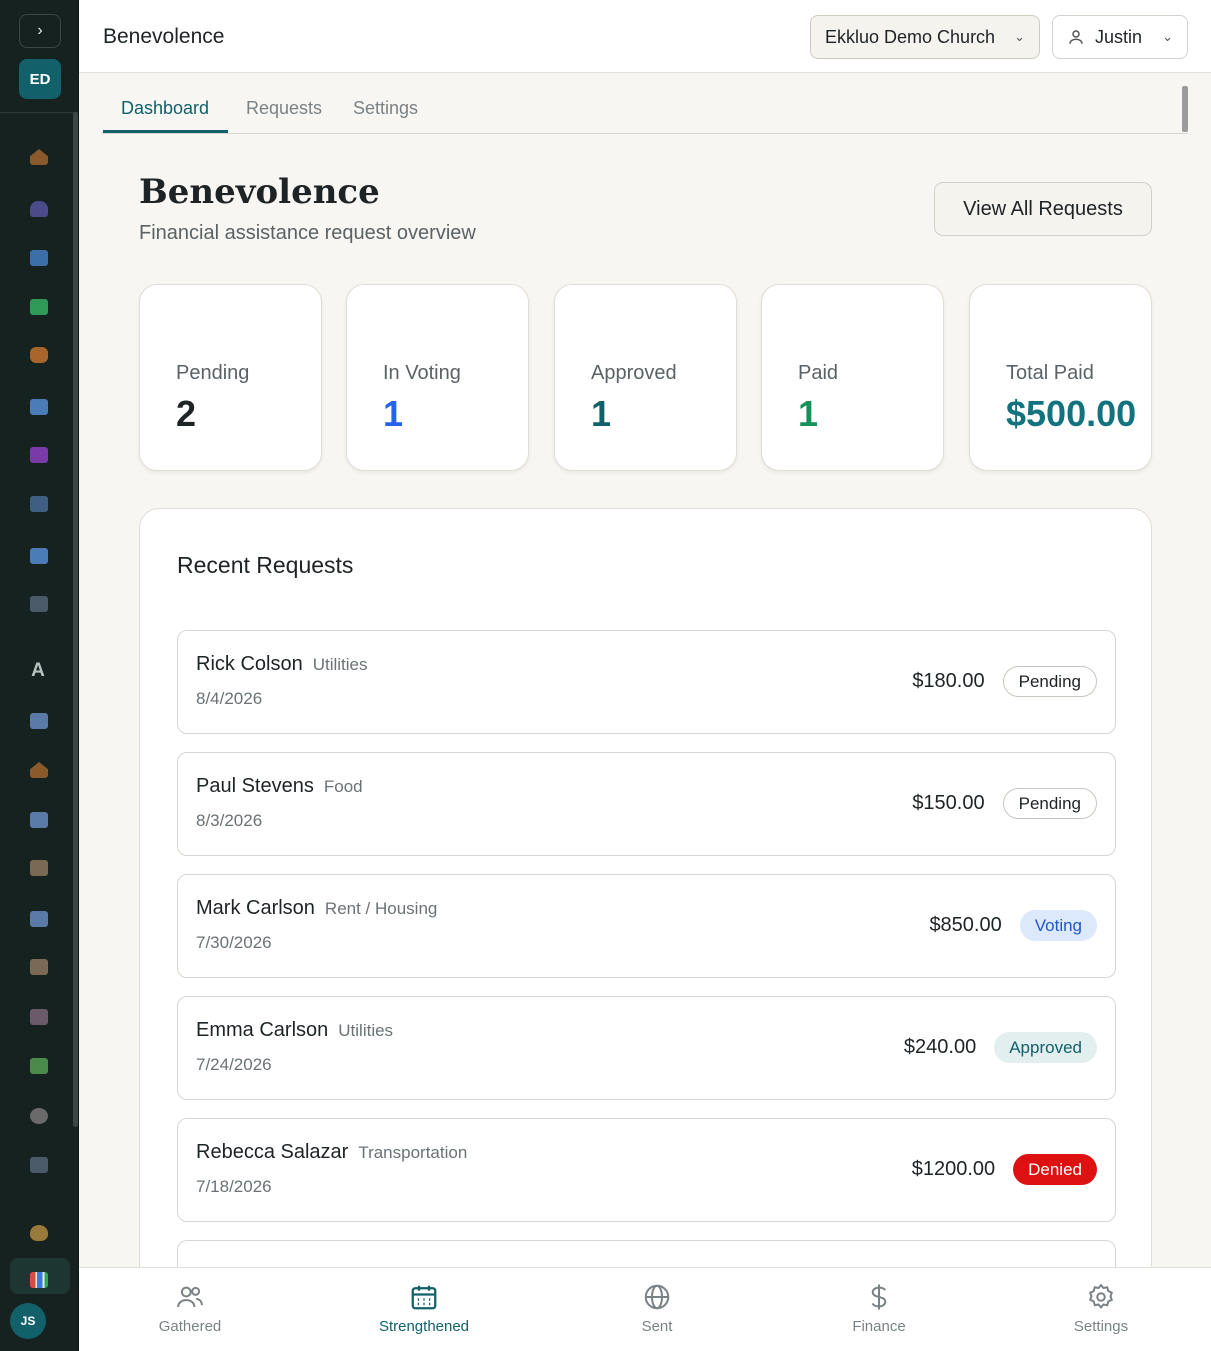 This screenshot has height=1351, width=1211. What do you see at coordinates (424, 1326) in the screenshot?
I see `nav-label: Strengthened` at bounding box center [424, 1326].